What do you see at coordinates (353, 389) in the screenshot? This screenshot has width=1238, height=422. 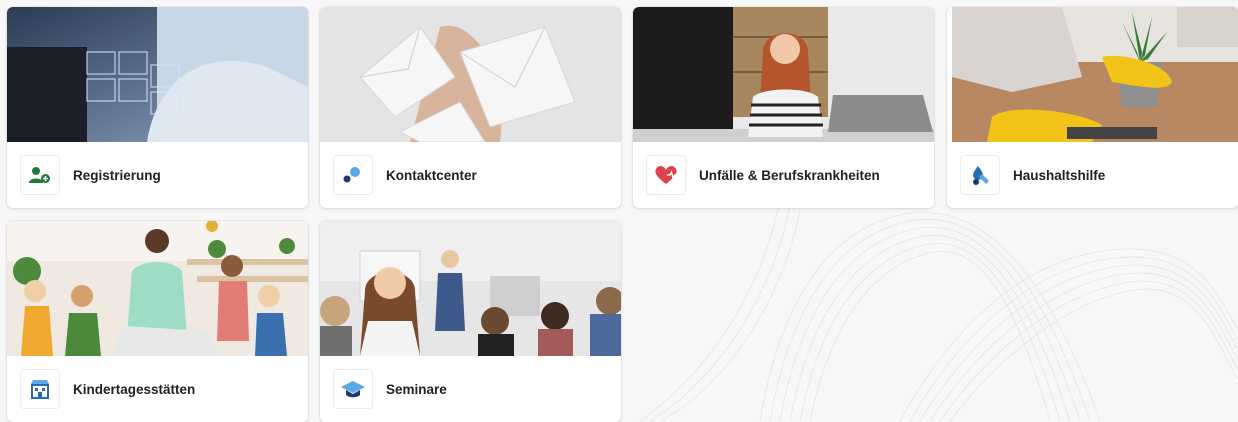 I see `graduation-cap-icon` at bounding box center [353, 389].